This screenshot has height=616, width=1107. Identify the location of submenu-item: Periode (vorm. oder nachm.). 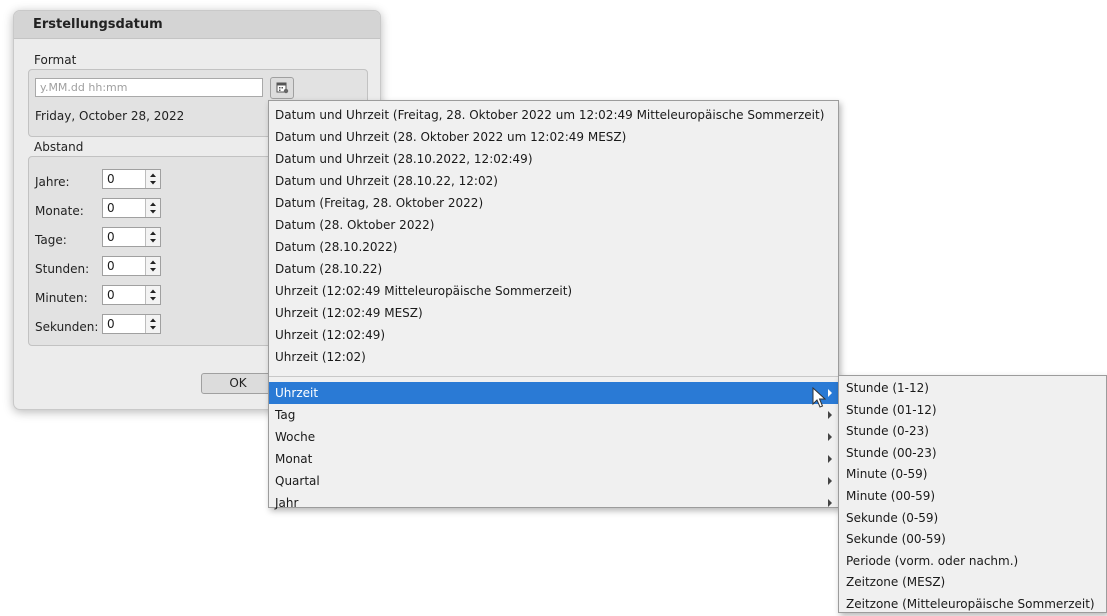
(972, 562).